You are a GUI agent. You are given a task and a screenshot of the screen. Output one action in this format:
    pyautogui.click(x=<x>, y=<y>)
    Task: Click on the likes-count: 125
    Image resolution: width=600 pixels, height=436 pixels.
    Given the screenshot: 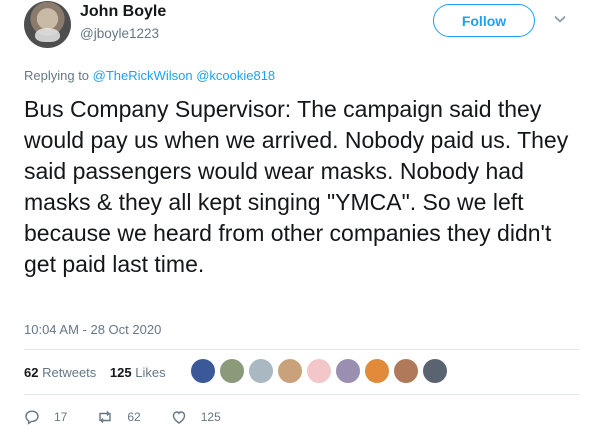 What is the action you would take?
    pyautogui.click(x=120, y=372)
    